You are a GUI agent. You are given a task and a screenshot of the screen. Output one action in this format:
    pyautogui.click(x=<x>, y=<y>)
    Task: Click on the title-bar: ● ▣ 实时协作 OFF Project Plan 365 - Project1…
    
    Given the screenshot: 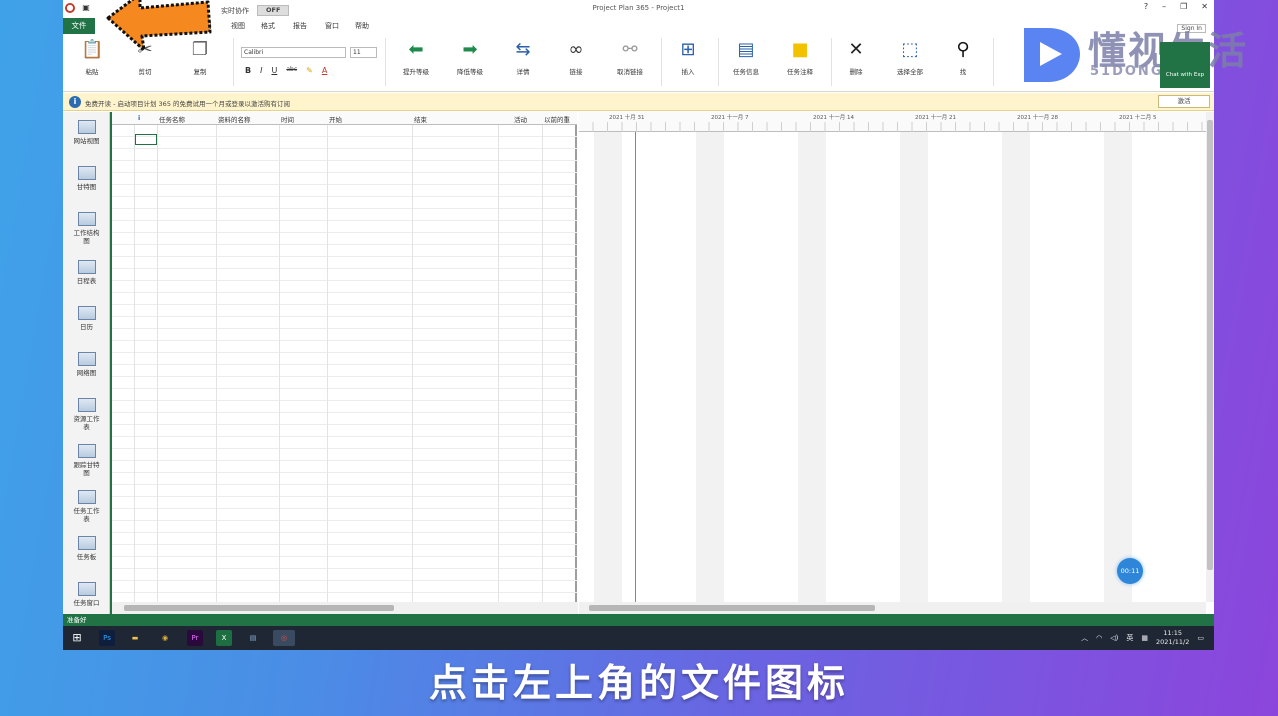 What is the action you would take?
    pyautogui.click(x=638, y=9)
    